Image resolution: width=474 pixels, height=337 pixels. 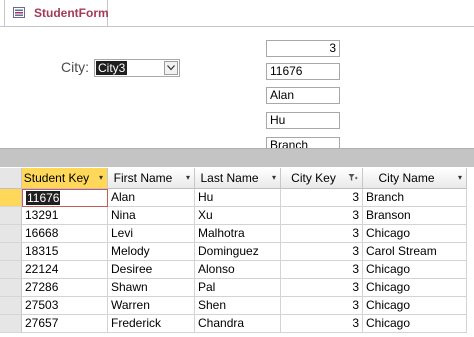 I want to click on filter-icon, so click(x=353, y=179).